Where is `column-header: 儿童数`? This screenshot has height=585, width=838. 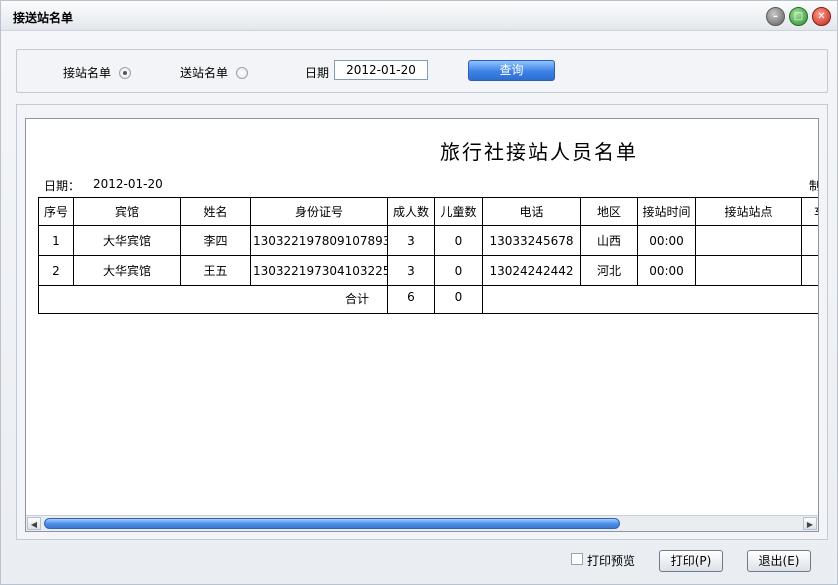
column-header: 儿童数 is located at coordinates (458, 211).